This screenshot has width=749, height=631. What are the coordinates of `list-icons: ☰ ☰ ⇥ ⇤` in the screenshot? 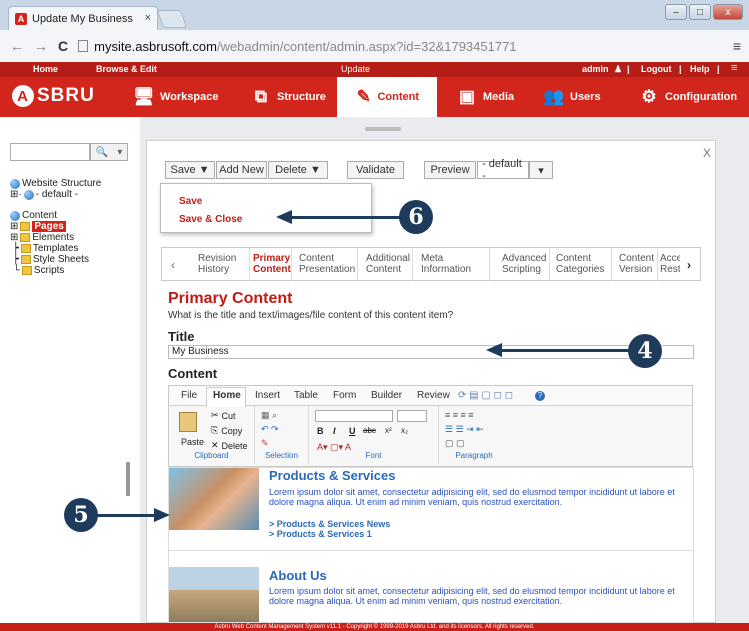 It's located at (464, 429).